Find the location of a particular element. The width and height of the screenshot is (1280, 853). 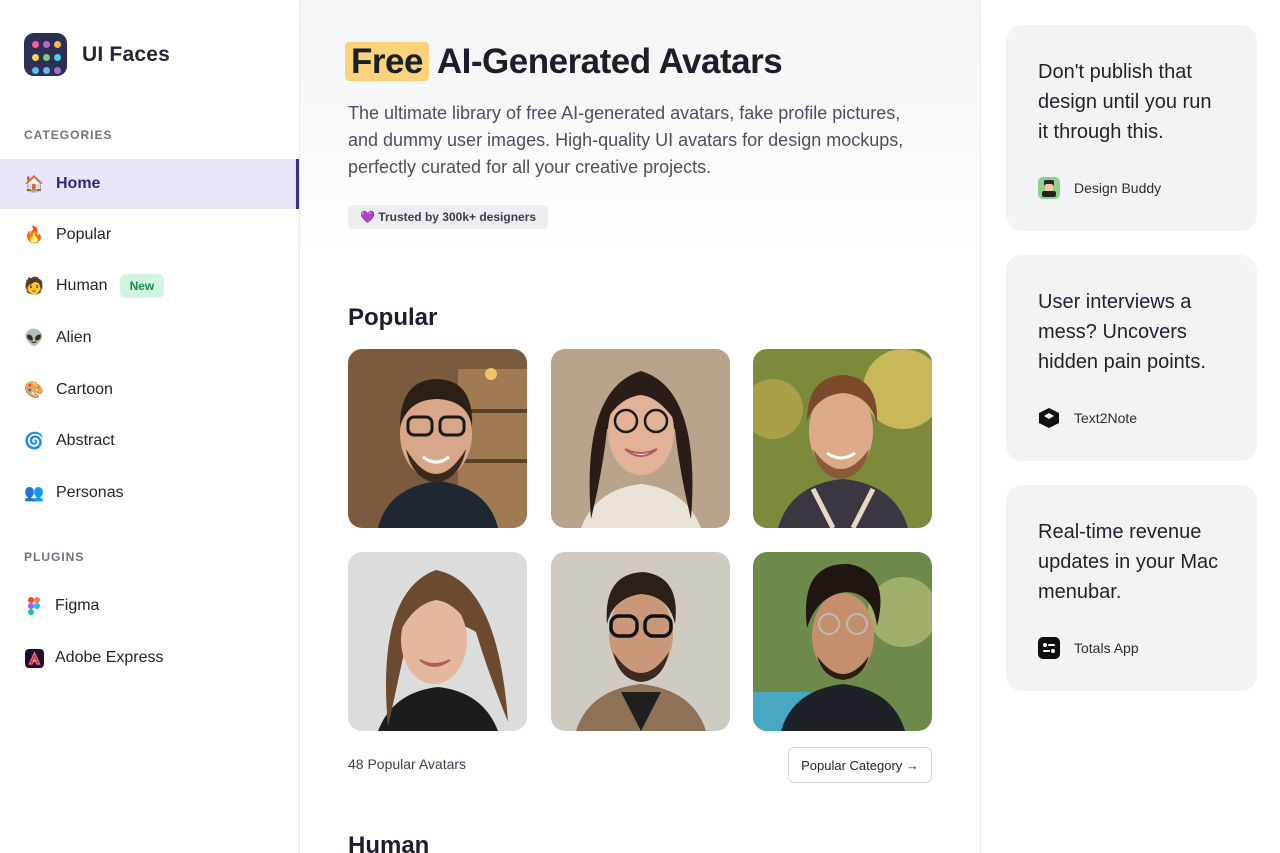

ad-brand-name: Totals App is located at coordinates (1106, 648).